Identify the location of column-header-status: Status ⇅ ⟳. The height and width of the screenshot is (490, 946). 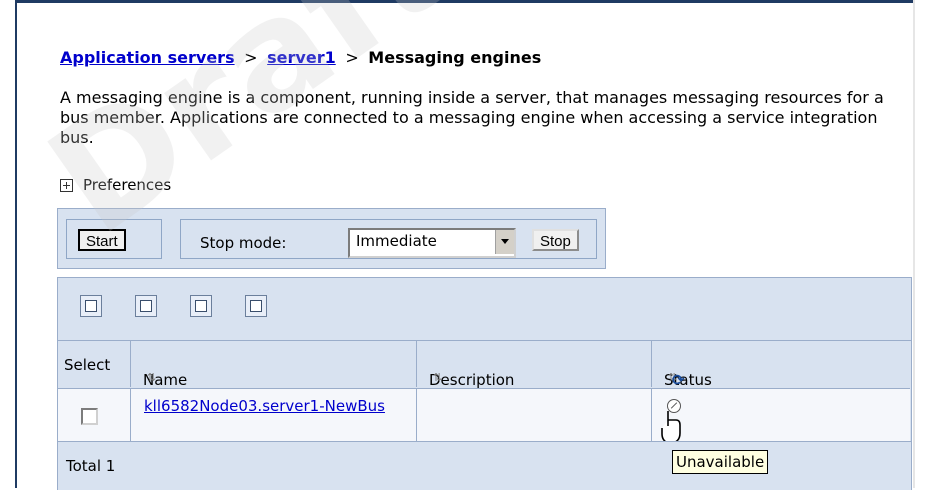
(781, 365).